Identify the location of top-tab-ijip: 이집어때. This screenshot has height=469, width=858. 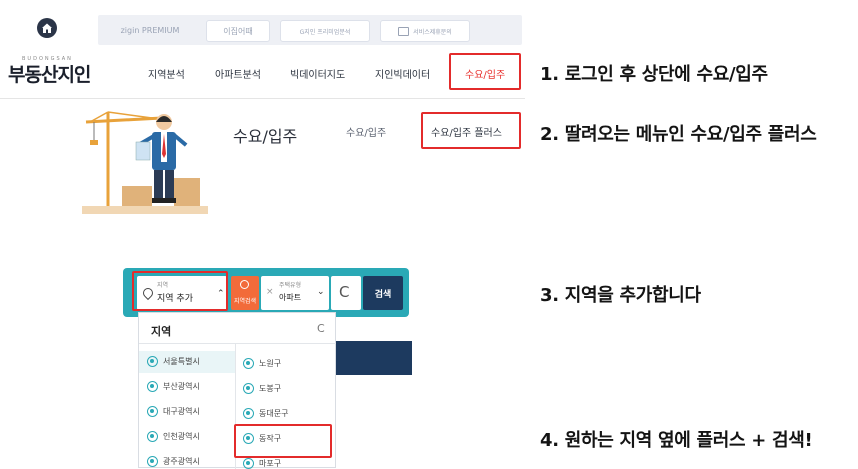
(238, 31).